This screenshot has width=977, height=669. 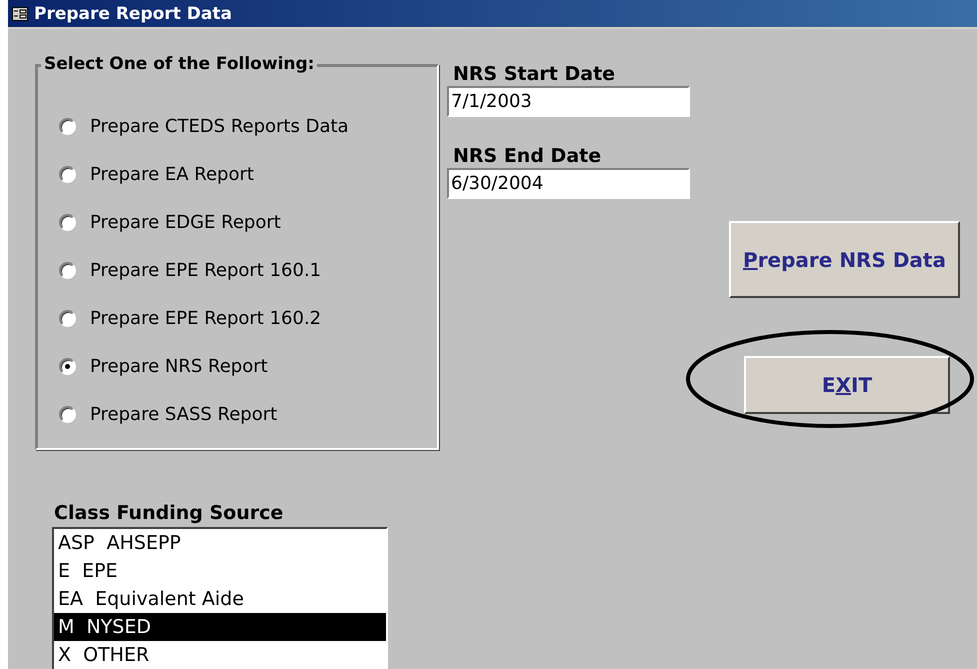 What do you see at coordinates (534, 74) in the screenshot?
I see `date-label: NRS Start Date` at bounding box center [534, 74].